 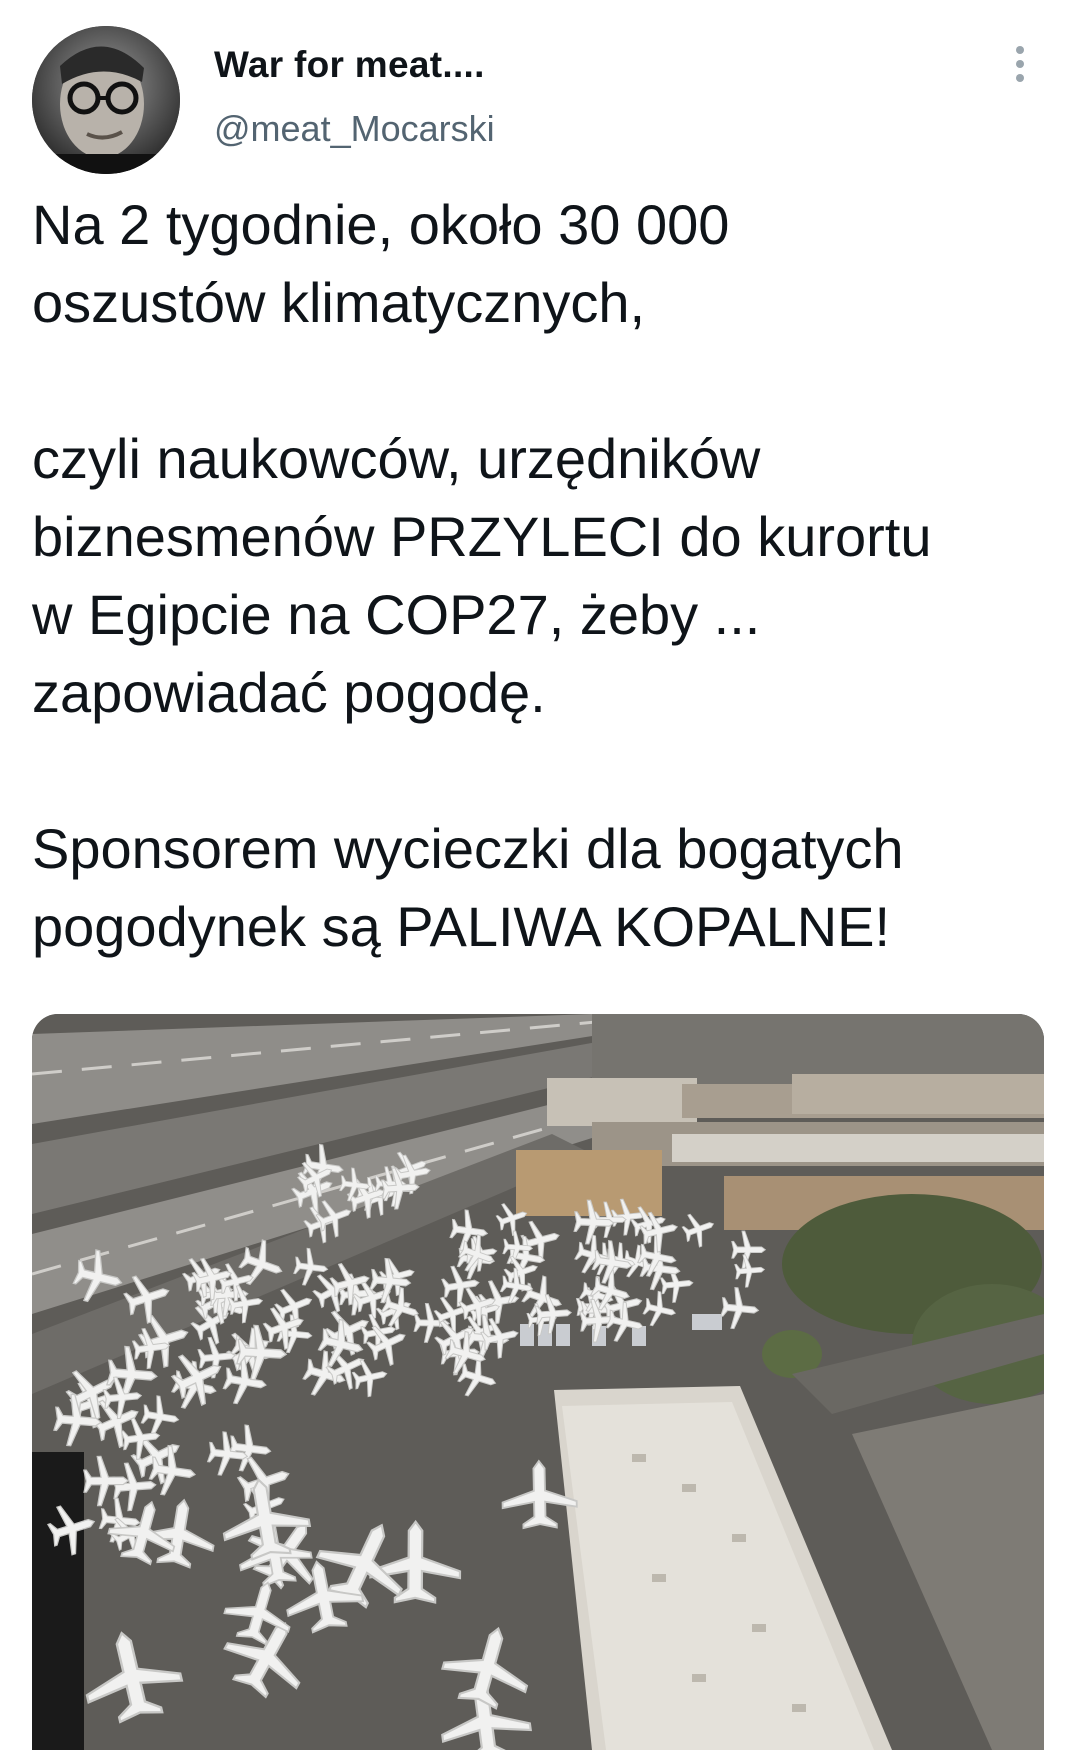 I want to click on tweet-text-line: pogodynek są PALIWA KOPALNE!, so click(x=461, y=926).